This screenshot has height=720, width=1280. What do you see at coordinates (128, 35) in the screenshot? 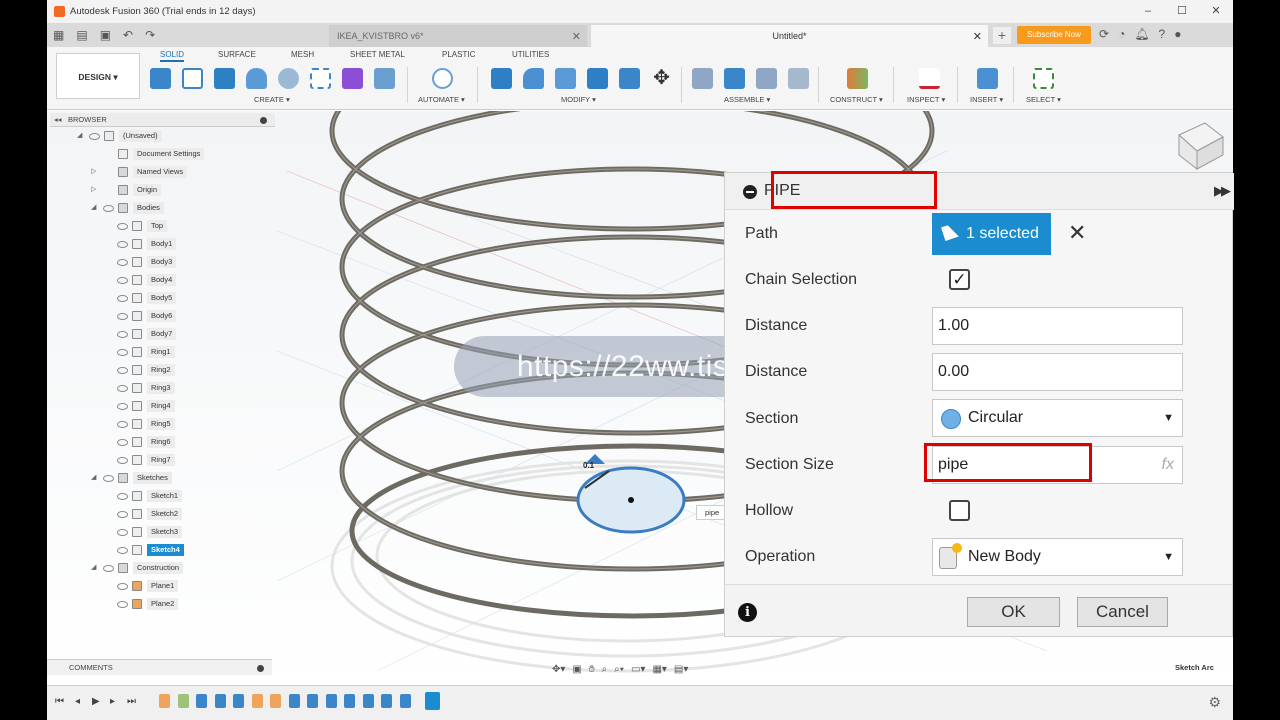
I see `undo-icon: ↶` at bounding box center [128, 35].